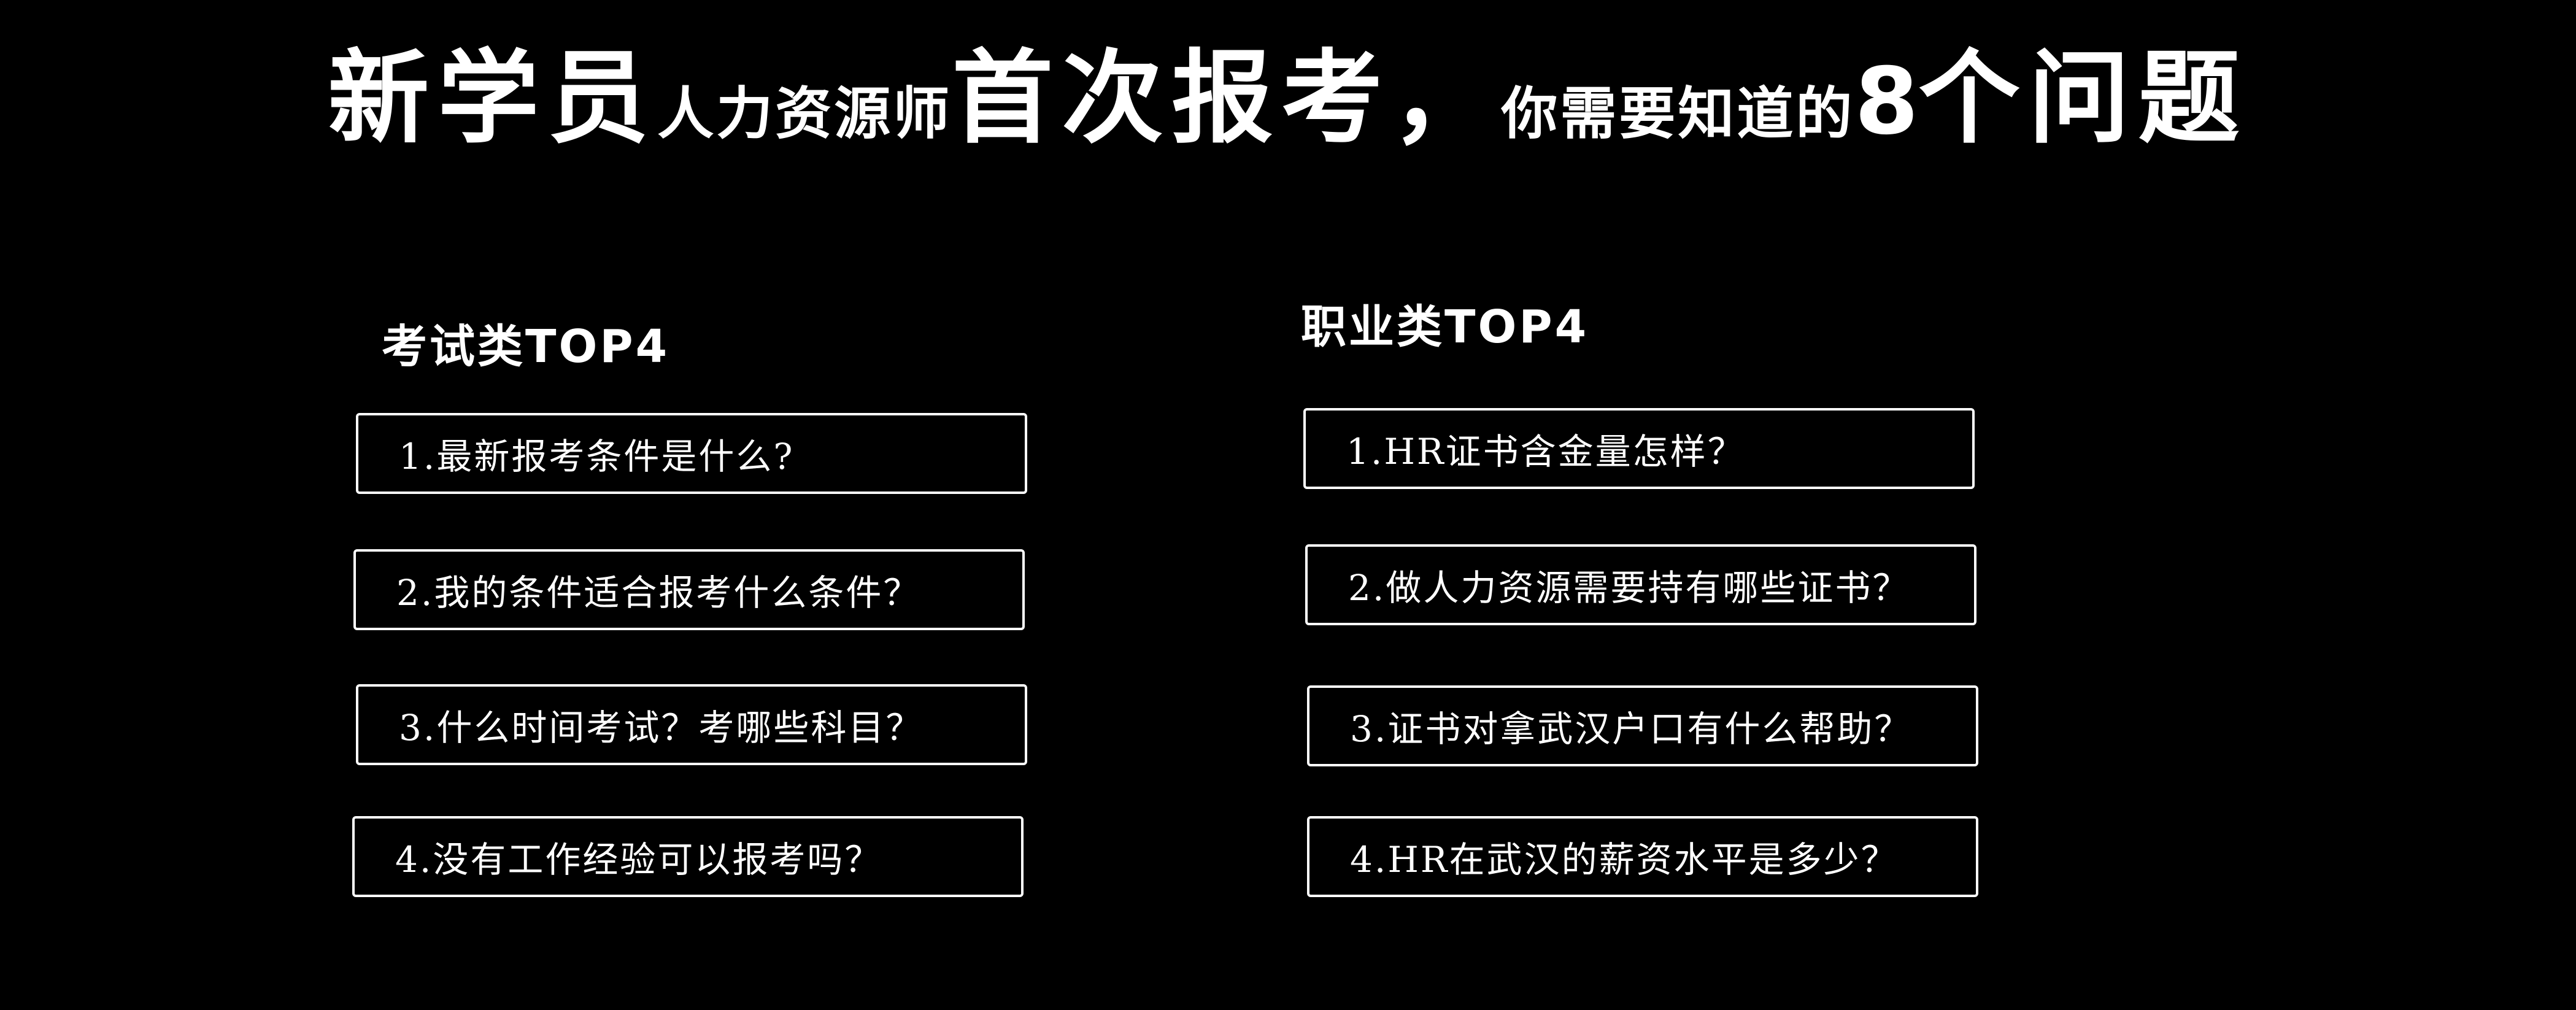  Describe the element at coordinates (804, 114) in the screenshot. I see `title-part-2: 人力资源师` at that location.